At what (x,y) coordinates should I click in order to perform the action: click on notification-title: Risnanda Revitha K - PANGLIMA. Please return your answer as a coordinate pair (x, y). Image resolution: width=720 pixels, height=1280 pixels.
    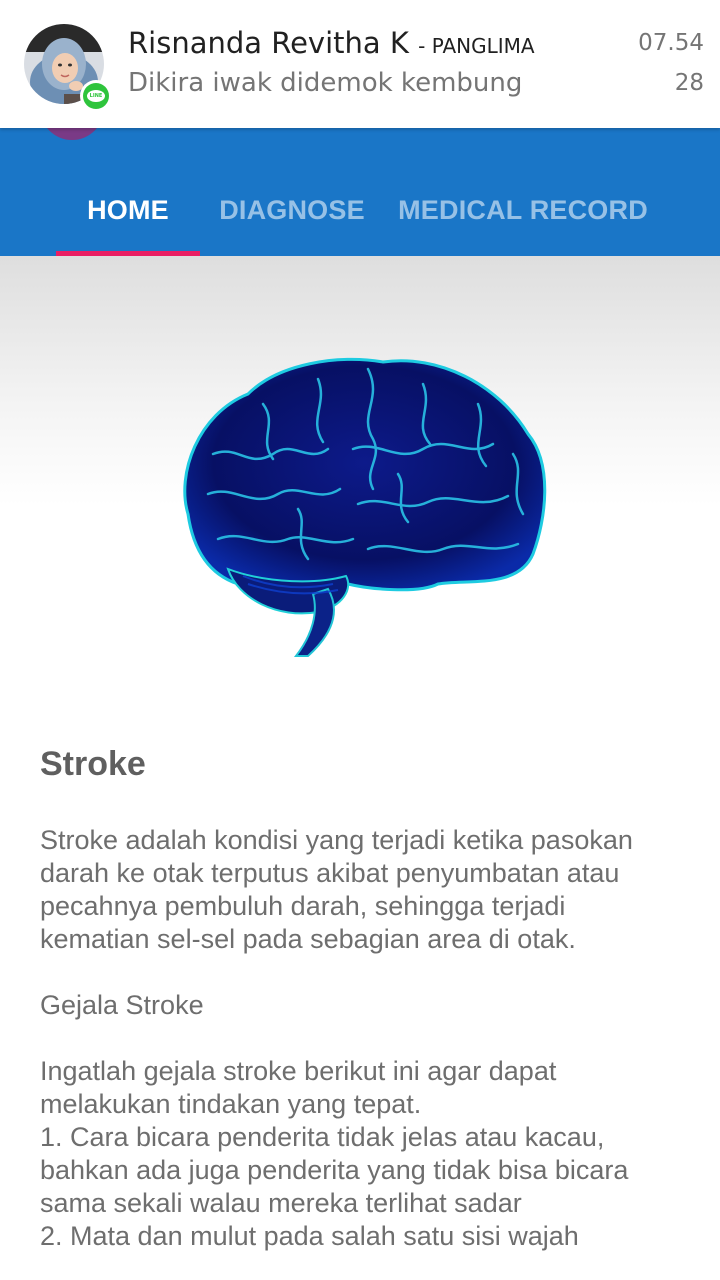
    Looking at the image, I should click on (331, 44).